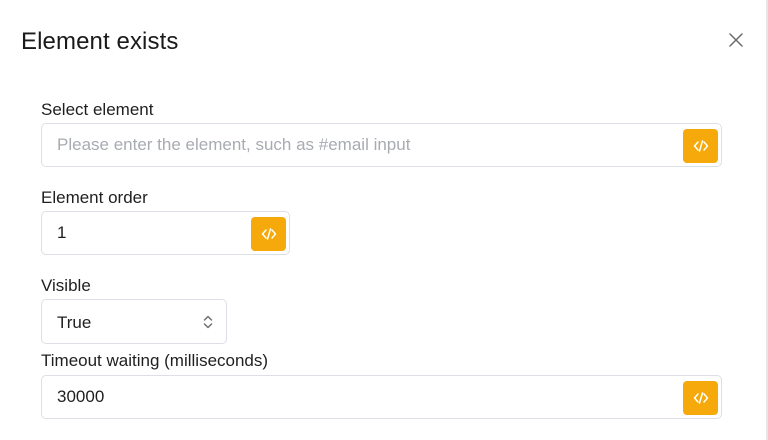  Describe the element at coordinates (367, 145) in the screenshot. I see `select-element-input` at that location.